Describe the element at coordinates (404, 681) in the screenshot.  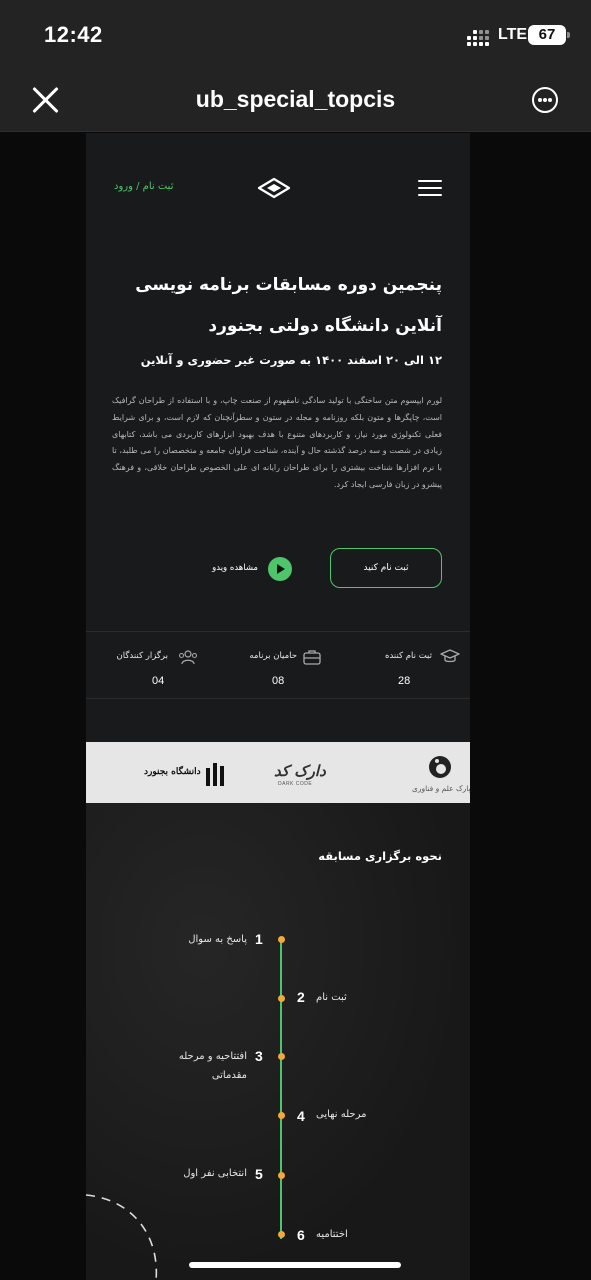
I see `stat-value: 28` at that location.